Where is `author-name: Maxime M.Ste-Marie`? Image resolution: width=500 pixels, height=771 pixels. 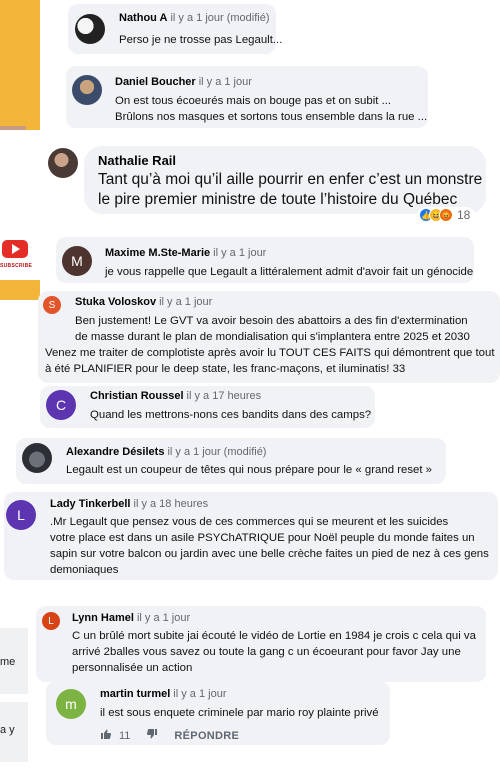 author-name: Maxime M.Ste-Marie is located at coordinates (157, 253).